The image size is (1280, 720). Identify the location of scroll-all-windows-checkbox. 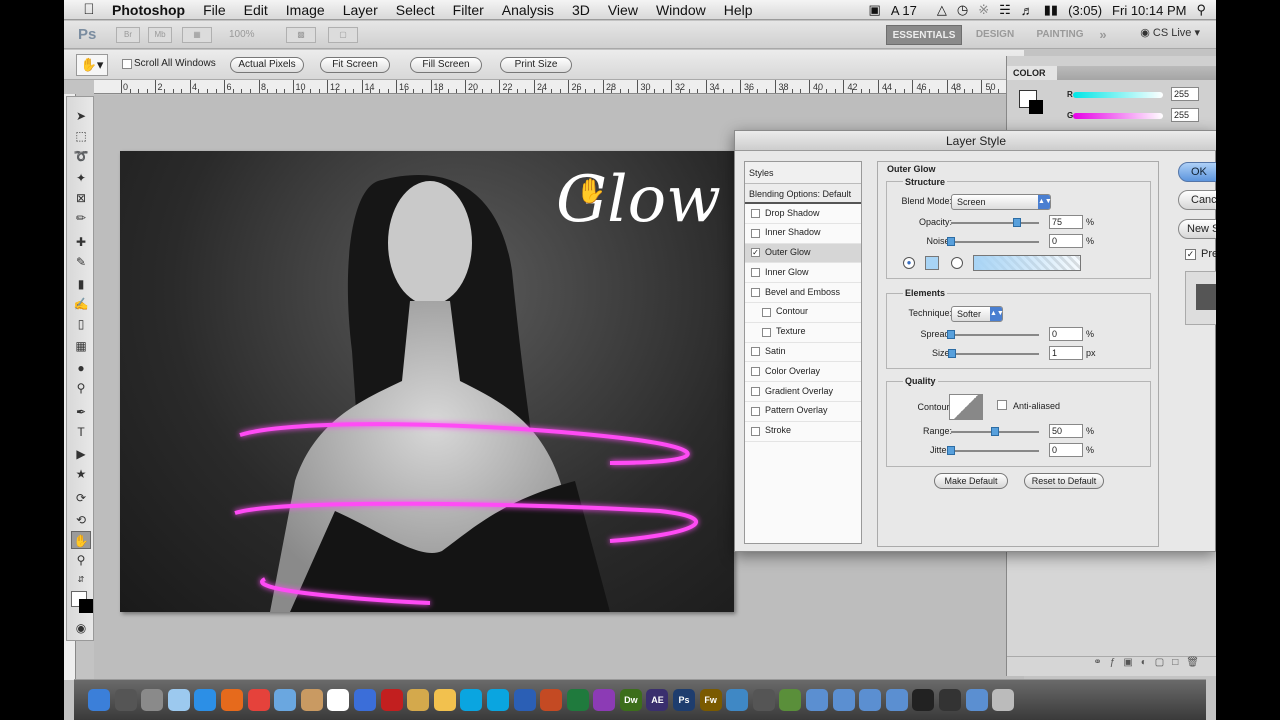
(127, 64).